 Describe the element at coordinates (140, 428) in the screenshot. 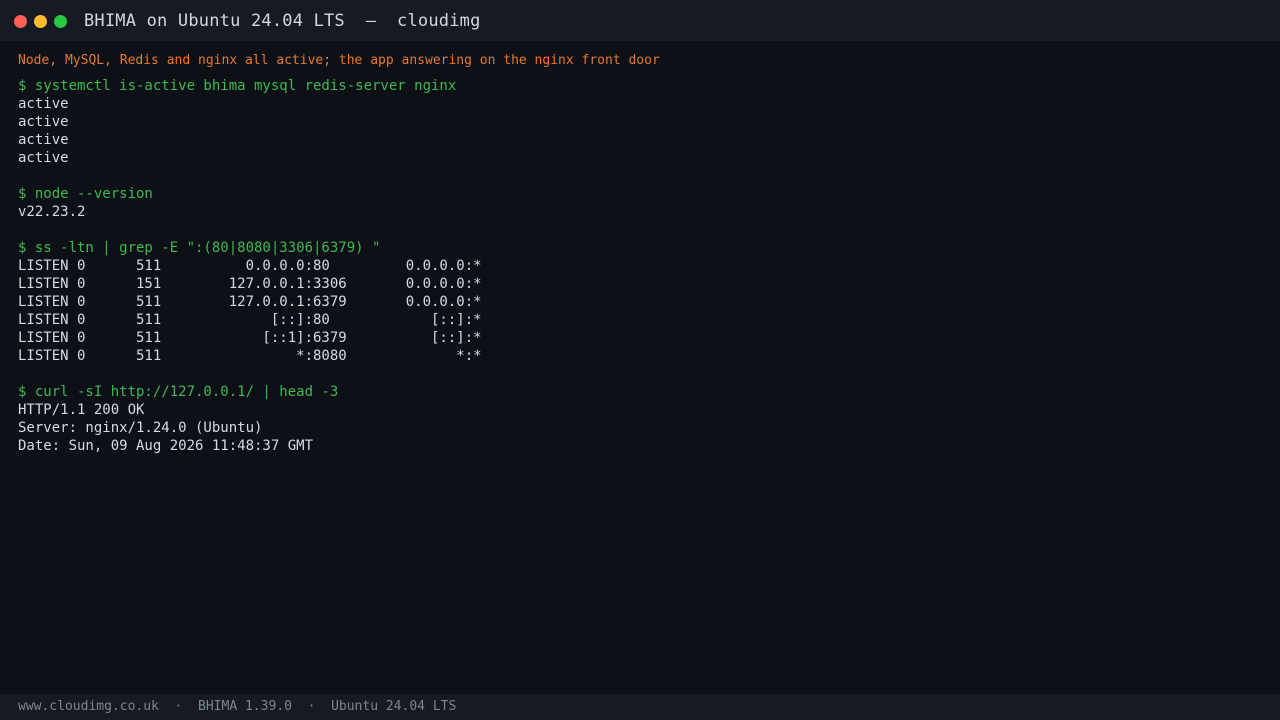

I see `terminal-output-line: Server: nginx/1.24.0 (Ubuntu)` at that location.